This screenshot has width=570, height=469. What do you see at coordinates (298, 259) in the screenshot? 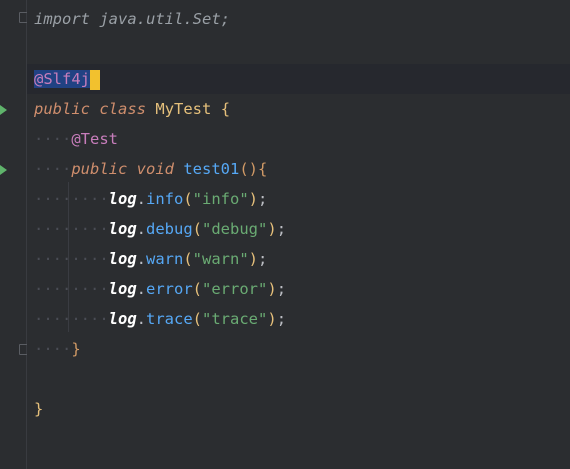
I see `code-line-log-warn: ········log.warn("warn");` at bounding box center [298, 259].